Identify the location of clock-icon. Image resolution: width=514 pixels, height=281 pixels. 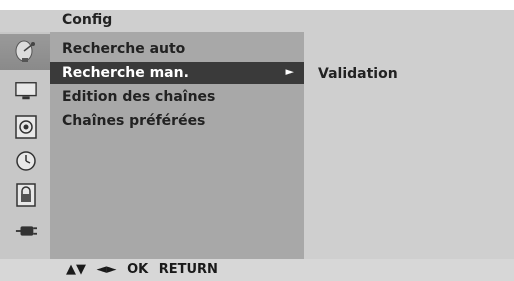
(26, 161).